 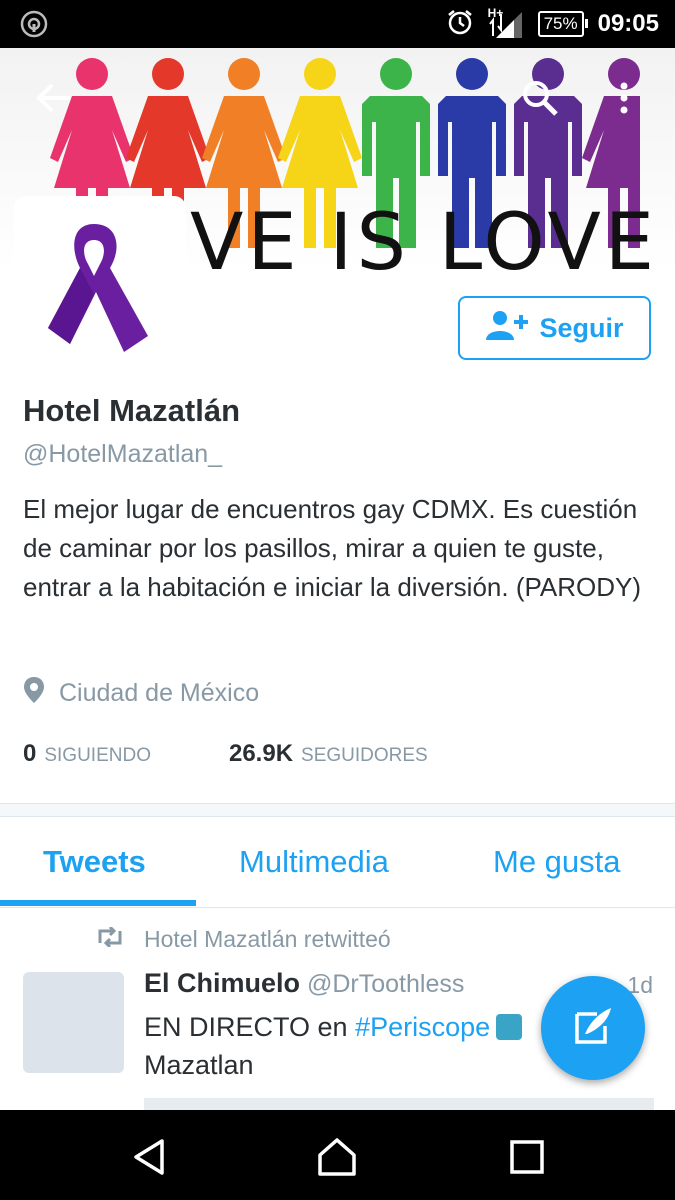 I want to click on tweet-text-suffix: Mazatlan, so click(x=199, y=1065).